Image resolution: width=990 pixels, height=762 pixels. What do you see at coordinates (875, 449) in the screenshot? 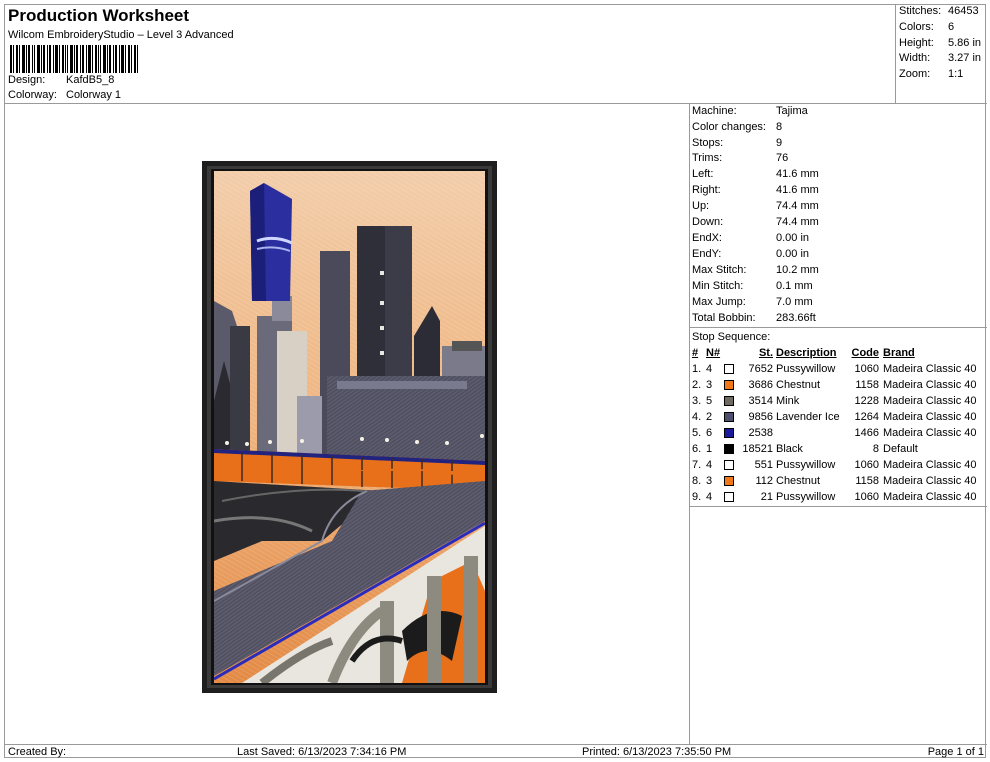
I see `thread-code: 8` at bounding box center [875, 449].